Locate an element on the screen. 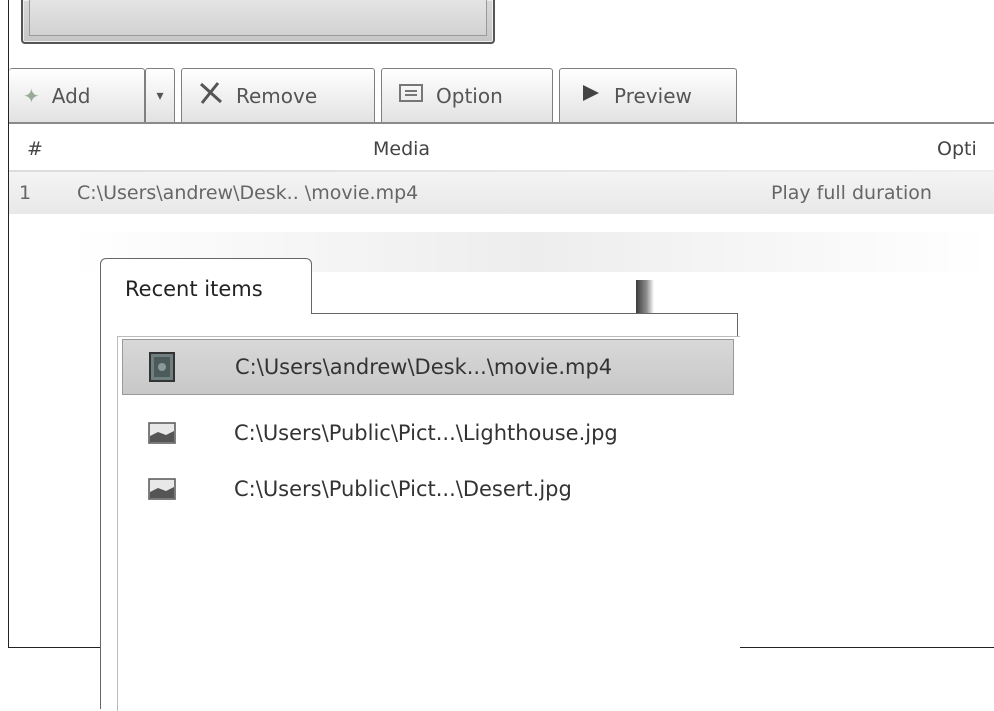 This screenshot has height=711, width=994. column-header-option: Opti is located at coordinates (957, 149).